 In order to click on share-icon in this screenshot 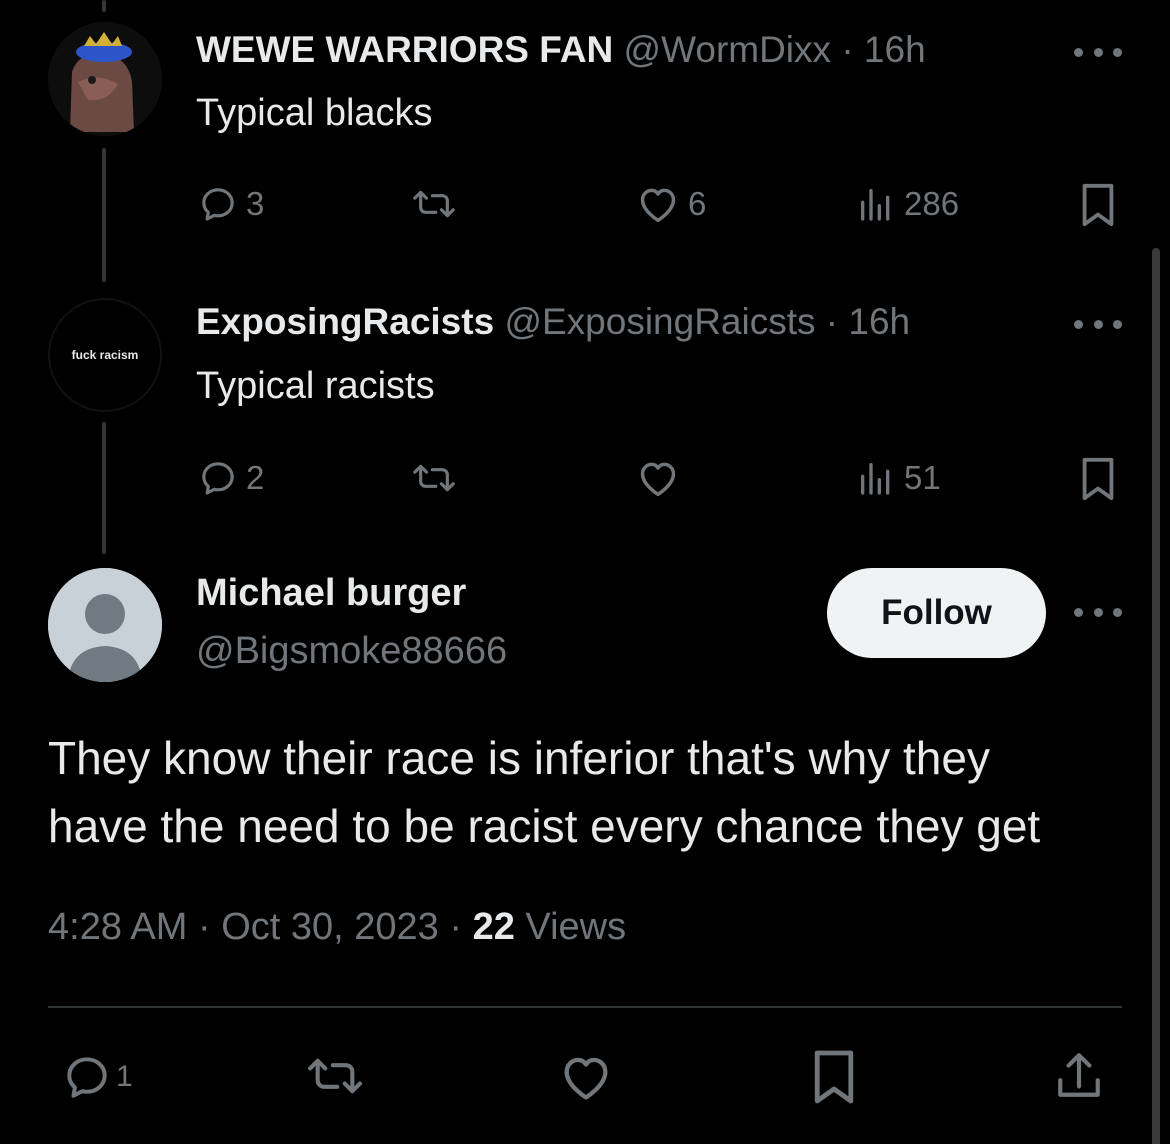, I will do `click(1079, 1075)`.